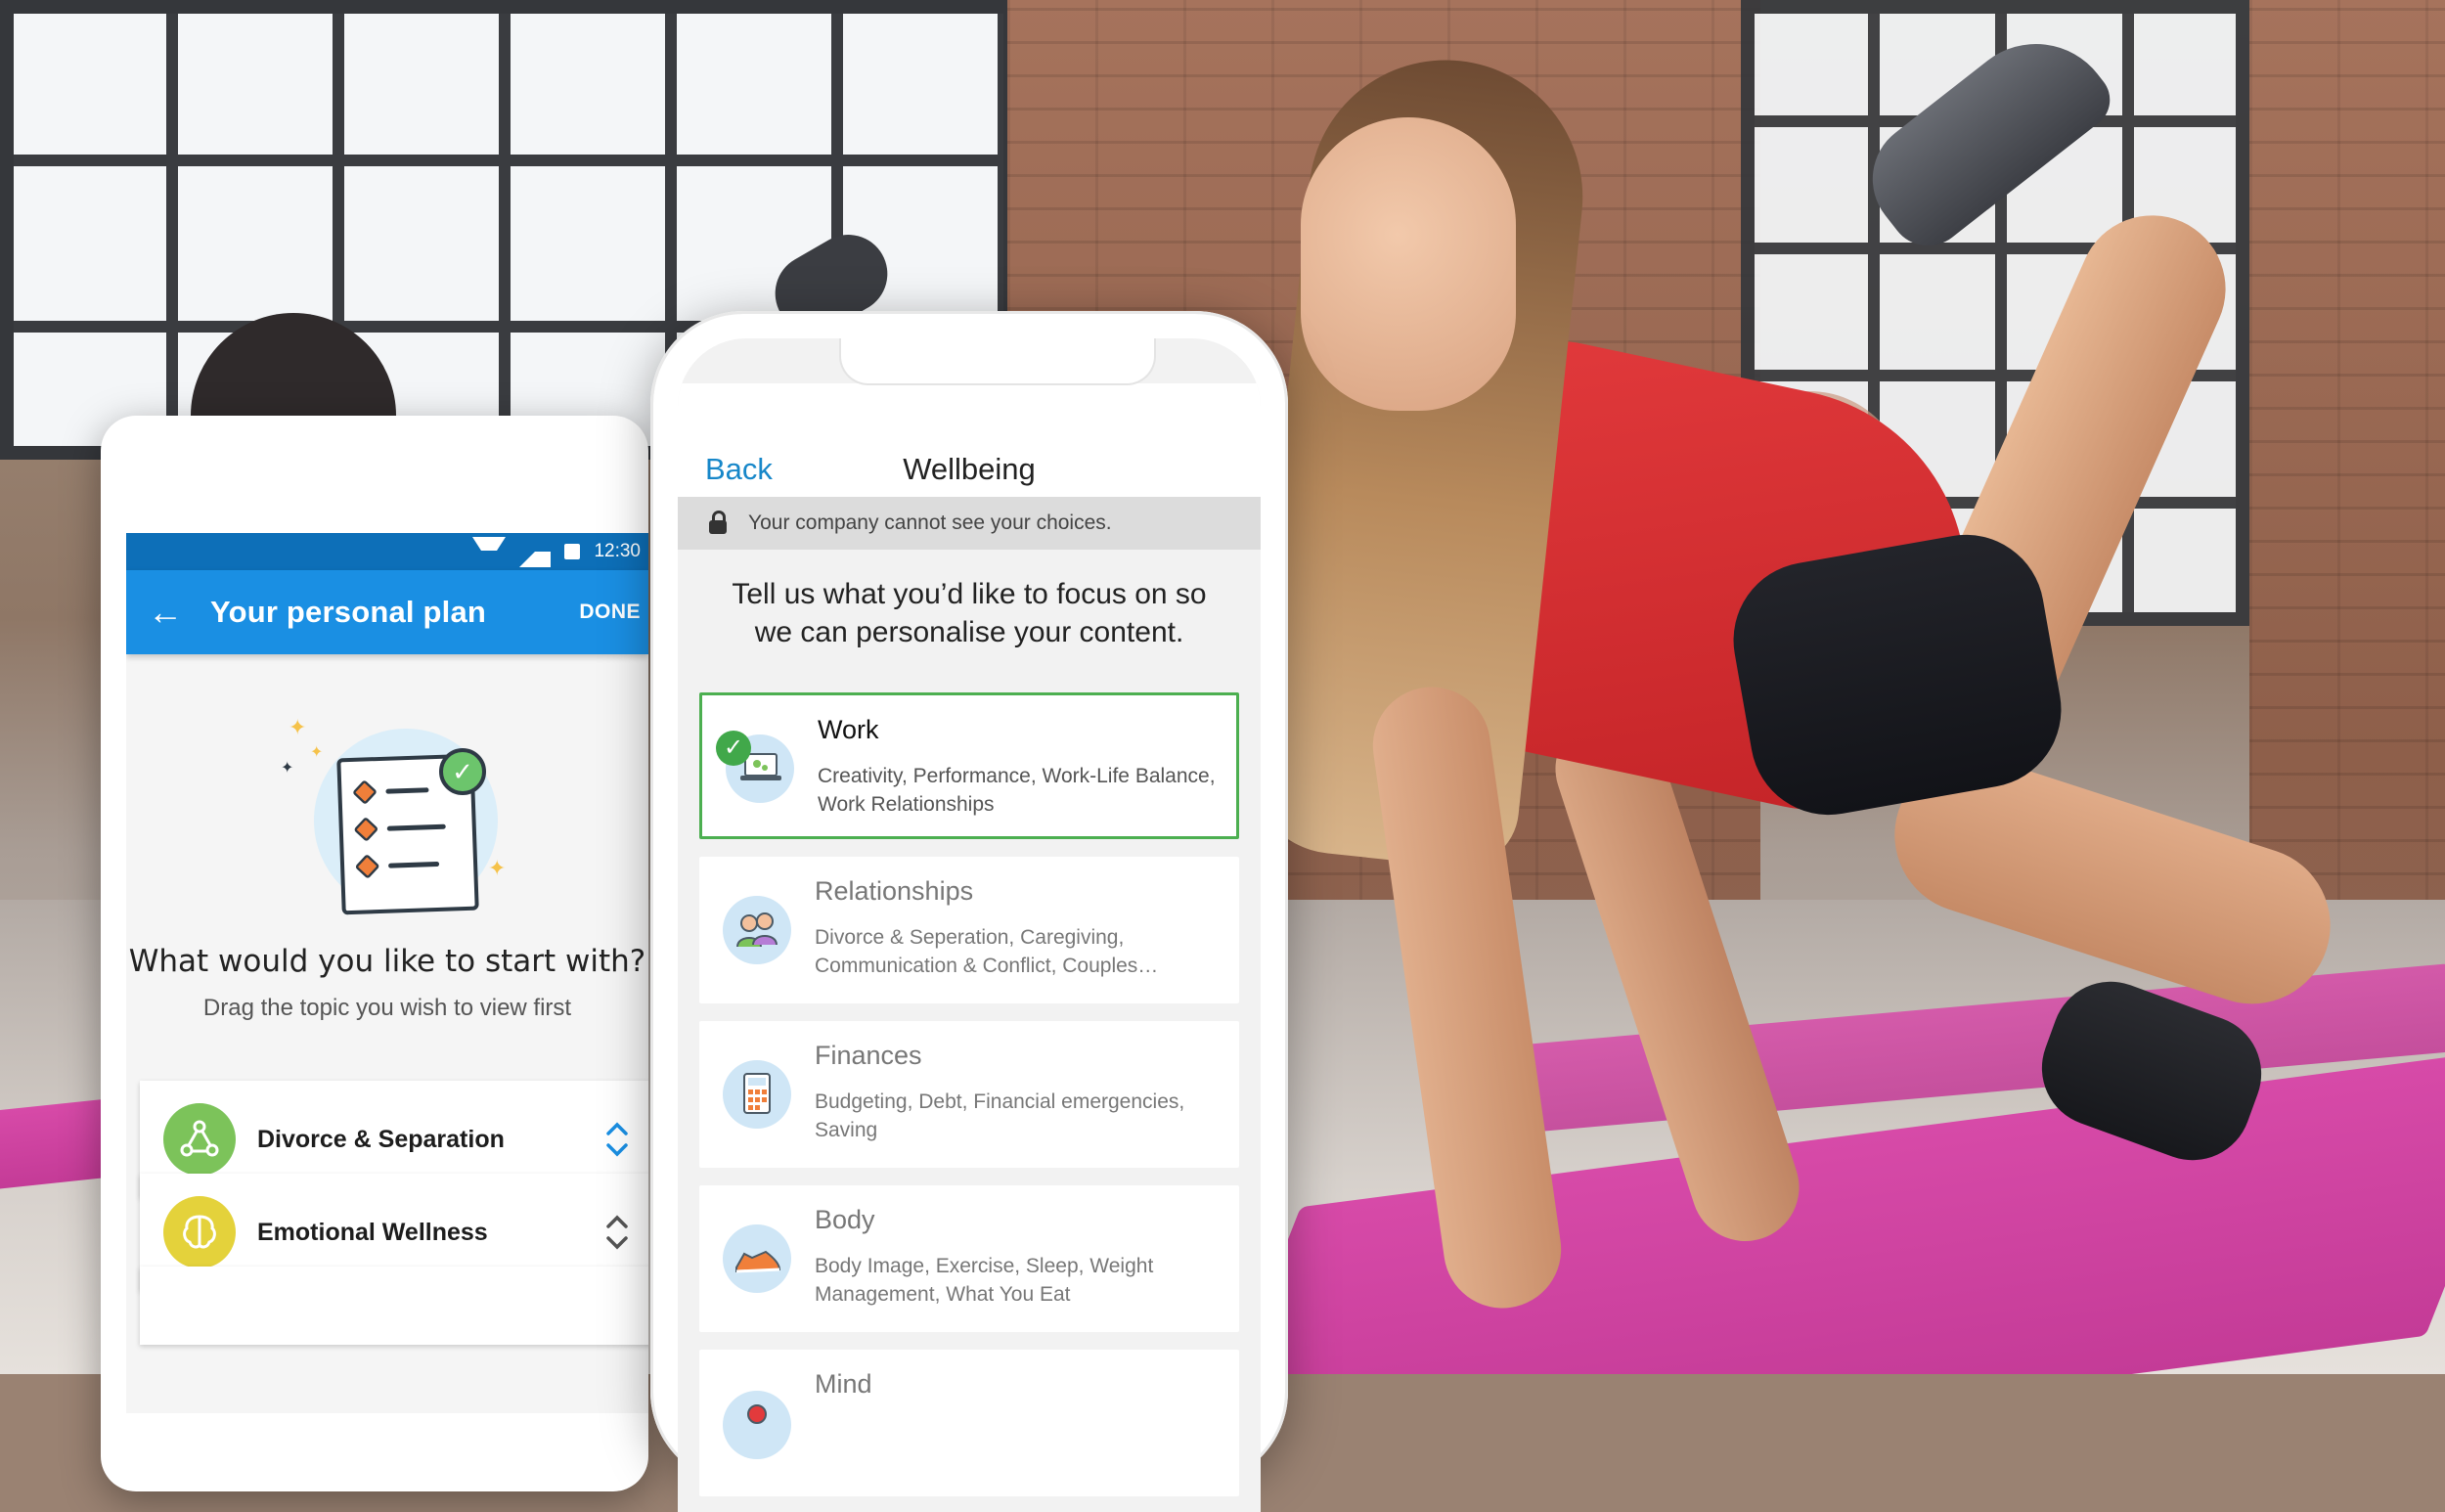  Describe the element at coordinates (757, 930) in the screenshot. I see `people-icon` at that location.